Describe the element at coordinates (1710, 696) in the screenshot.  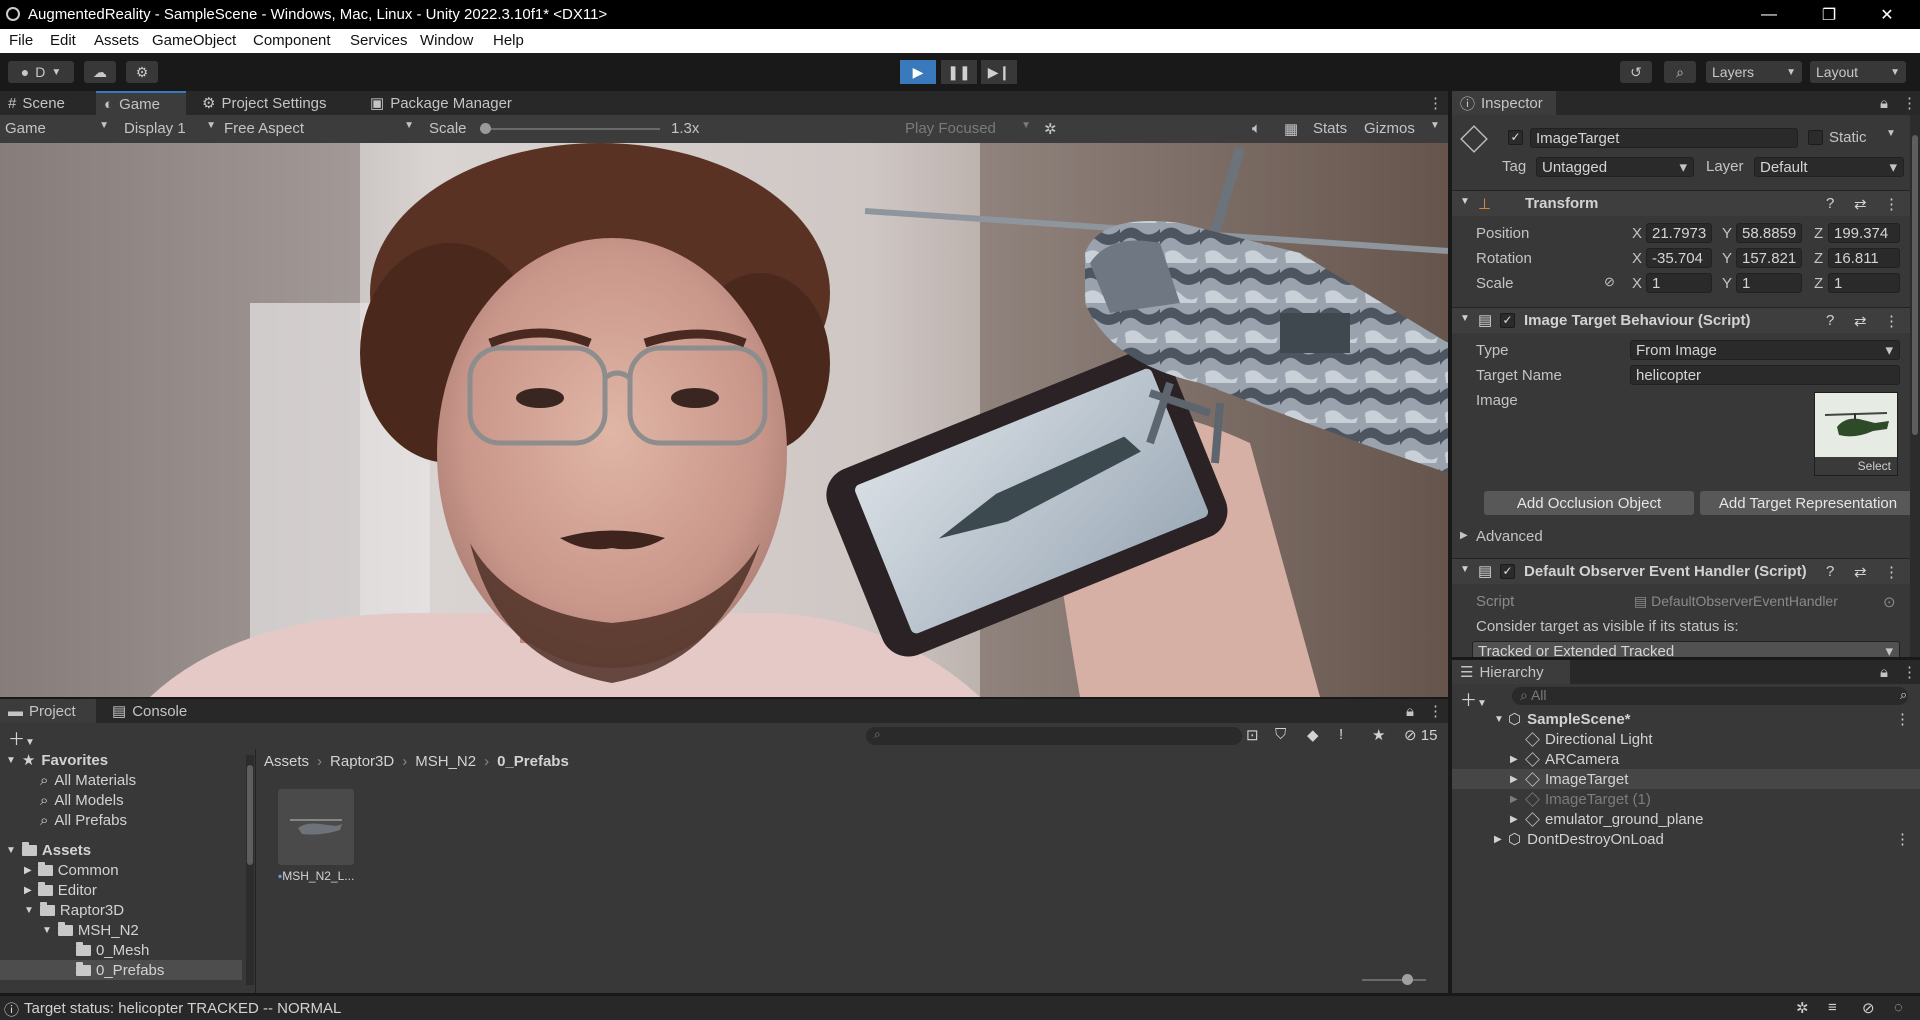
I see `hierarchy-search-input: ⌕ All` at that location.